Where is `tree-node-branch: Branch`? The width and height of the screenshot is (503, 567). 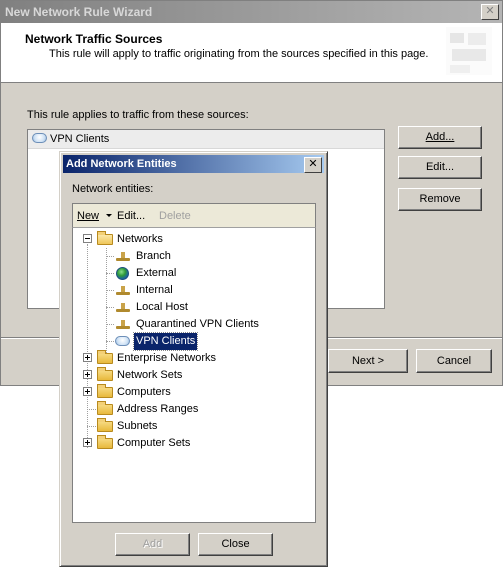 tree-node-branch: Branch is located at coordinates (193, 256).